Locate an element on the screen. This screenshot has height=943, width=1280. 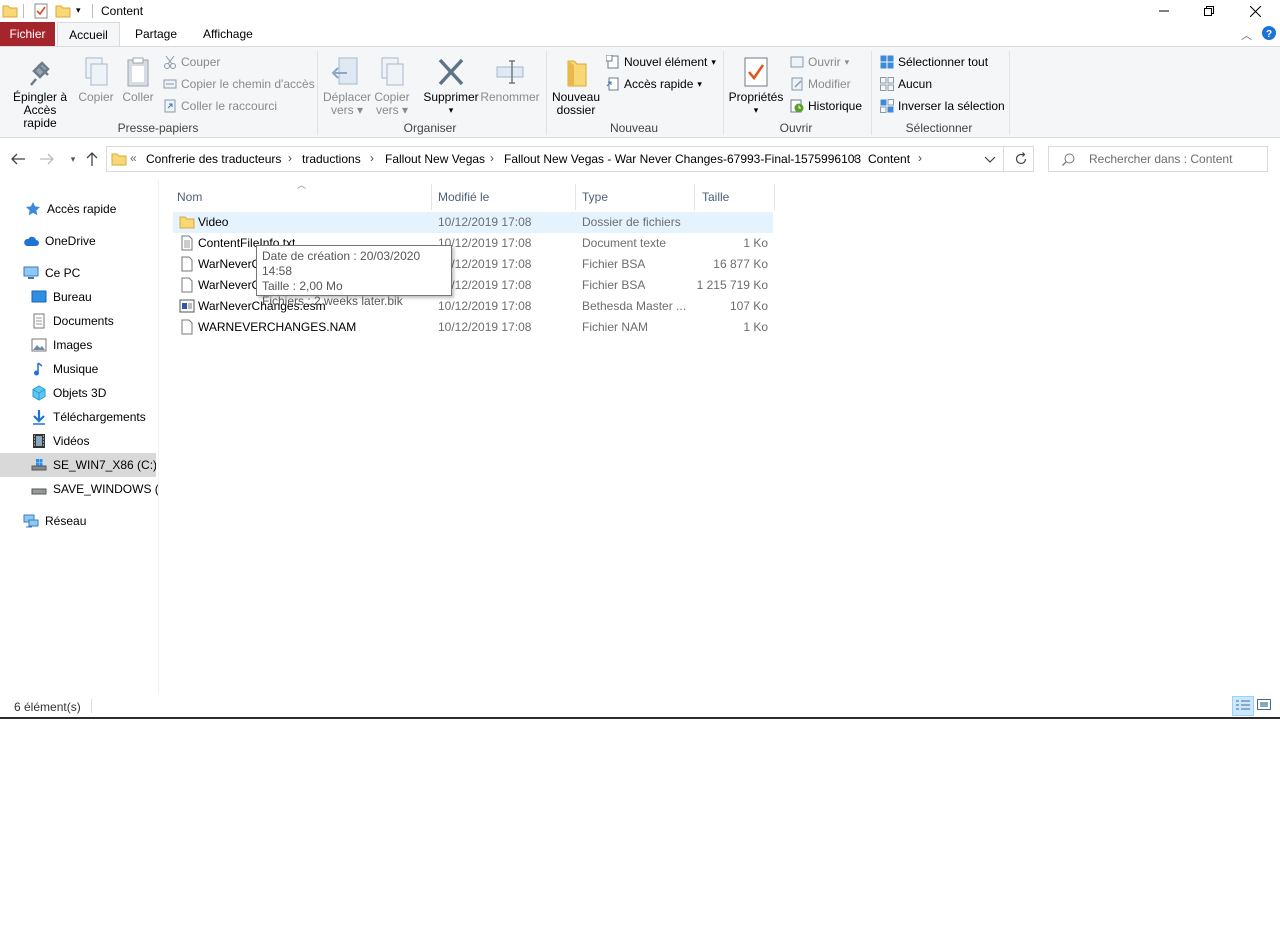
close-button is located at coordinates (1255, 11).